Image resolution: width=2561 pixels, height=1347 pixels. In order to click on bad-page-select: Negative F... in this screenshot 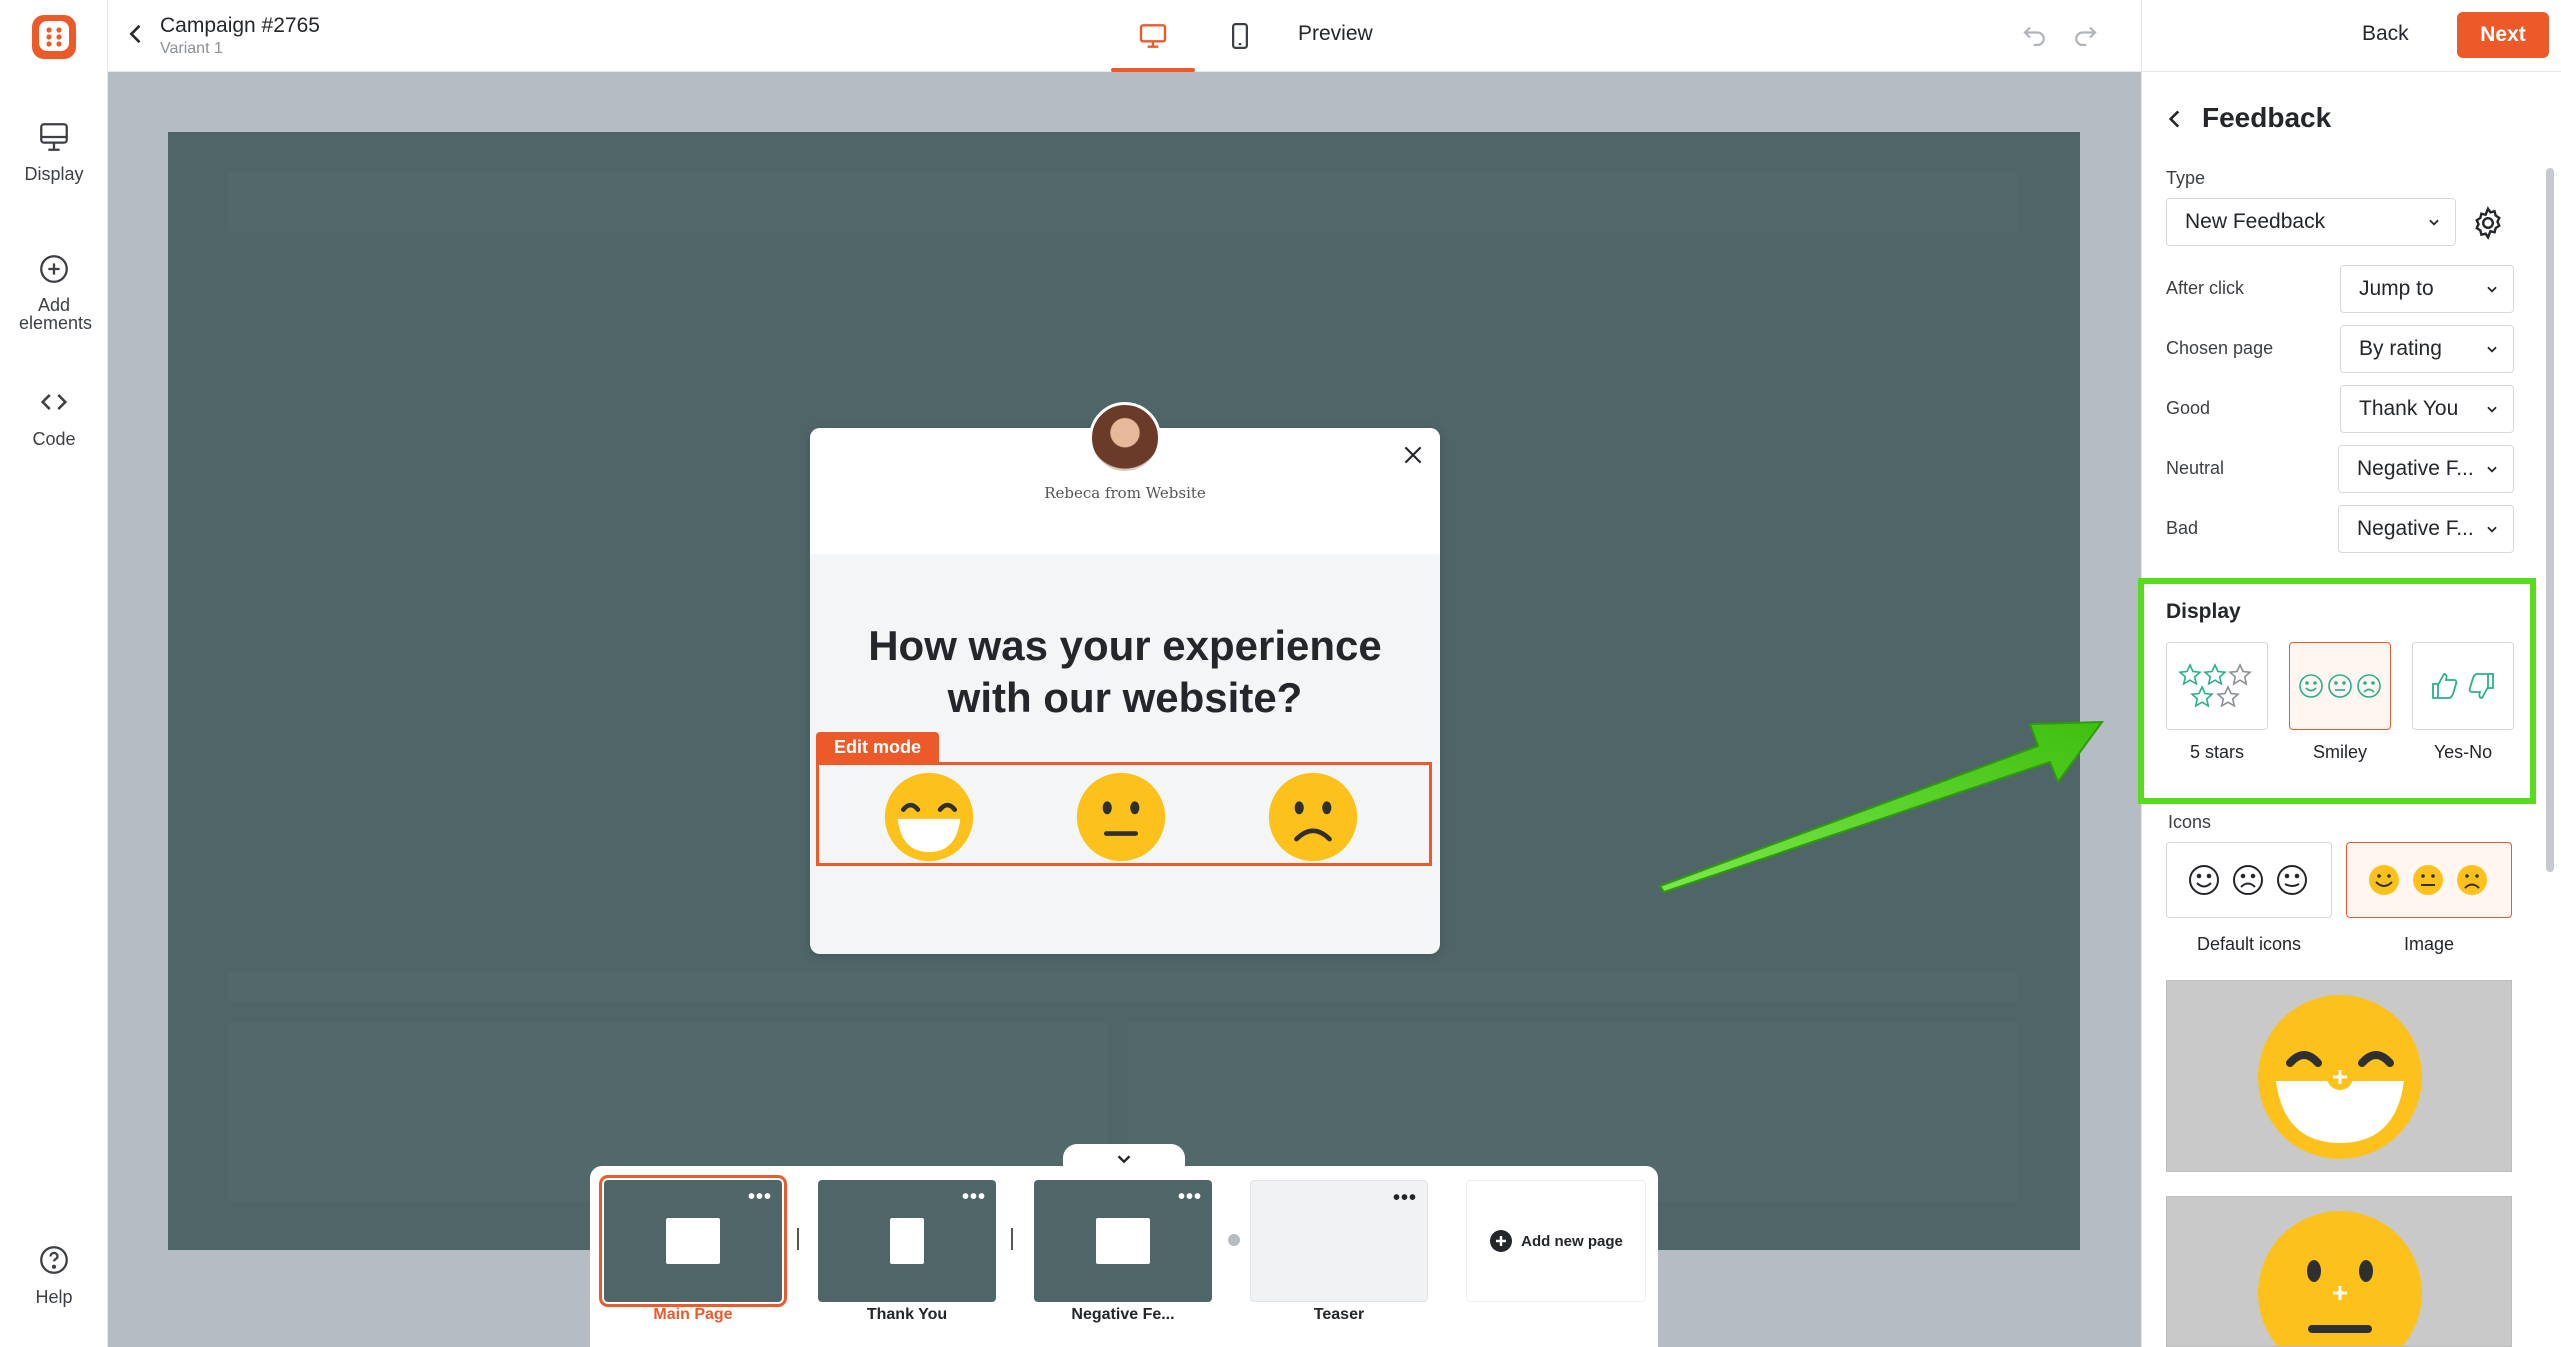, I will do `click(2426, 529)`.